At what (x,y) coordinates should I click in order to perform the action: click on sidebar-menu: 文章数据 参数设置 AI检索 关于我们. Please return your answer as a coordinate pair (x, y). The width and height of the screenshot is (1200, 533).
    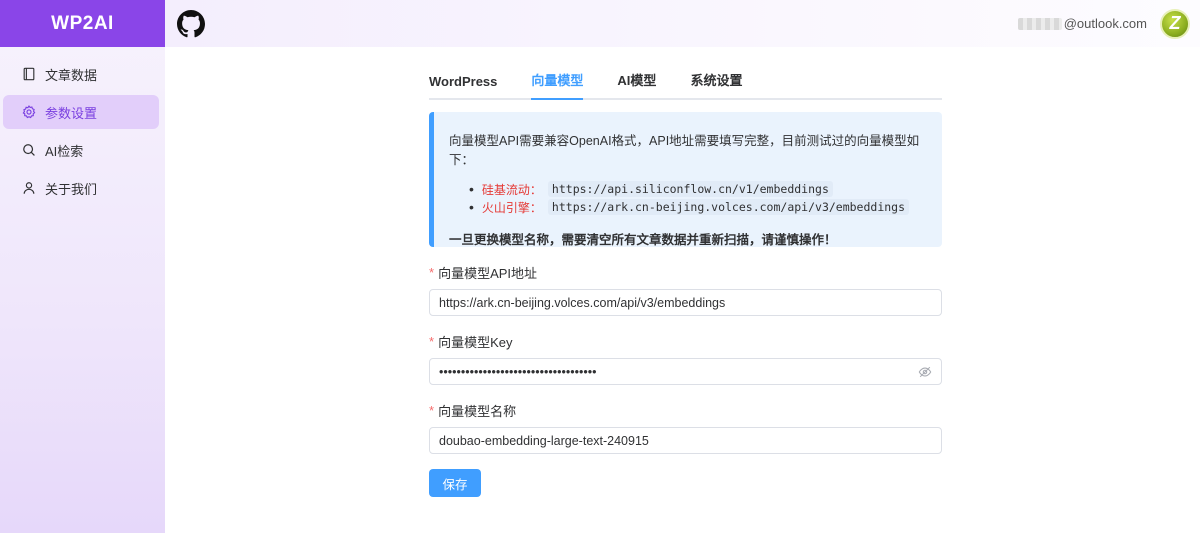
    Looking at the image, I should click on (82, 126).